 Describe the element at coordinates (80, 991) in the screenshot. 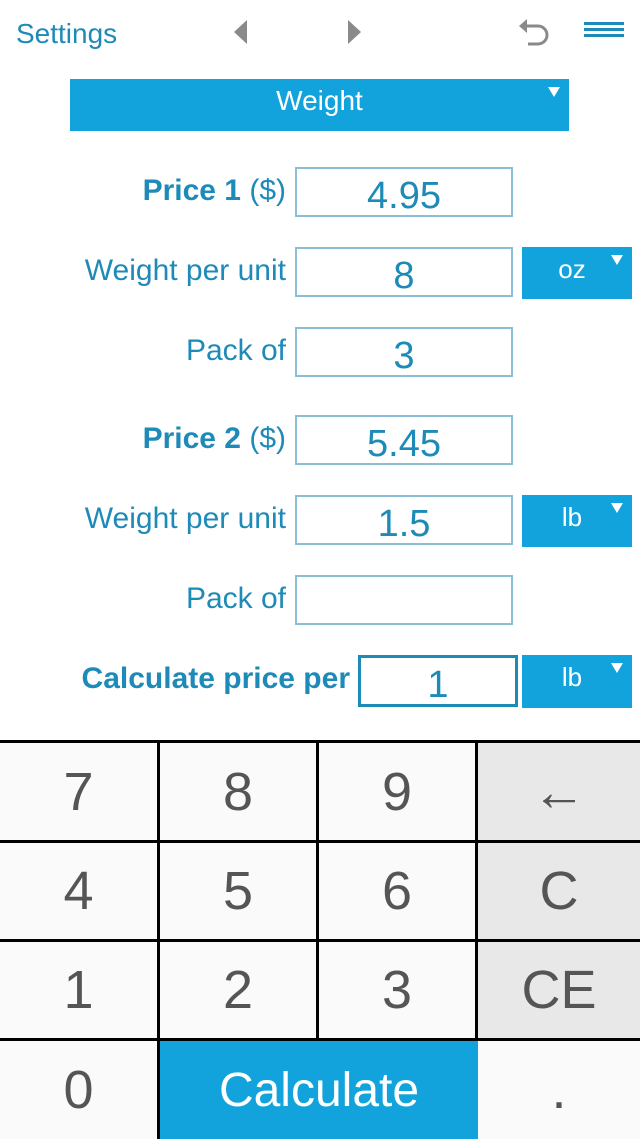

I see `key-1: 1` at that location.